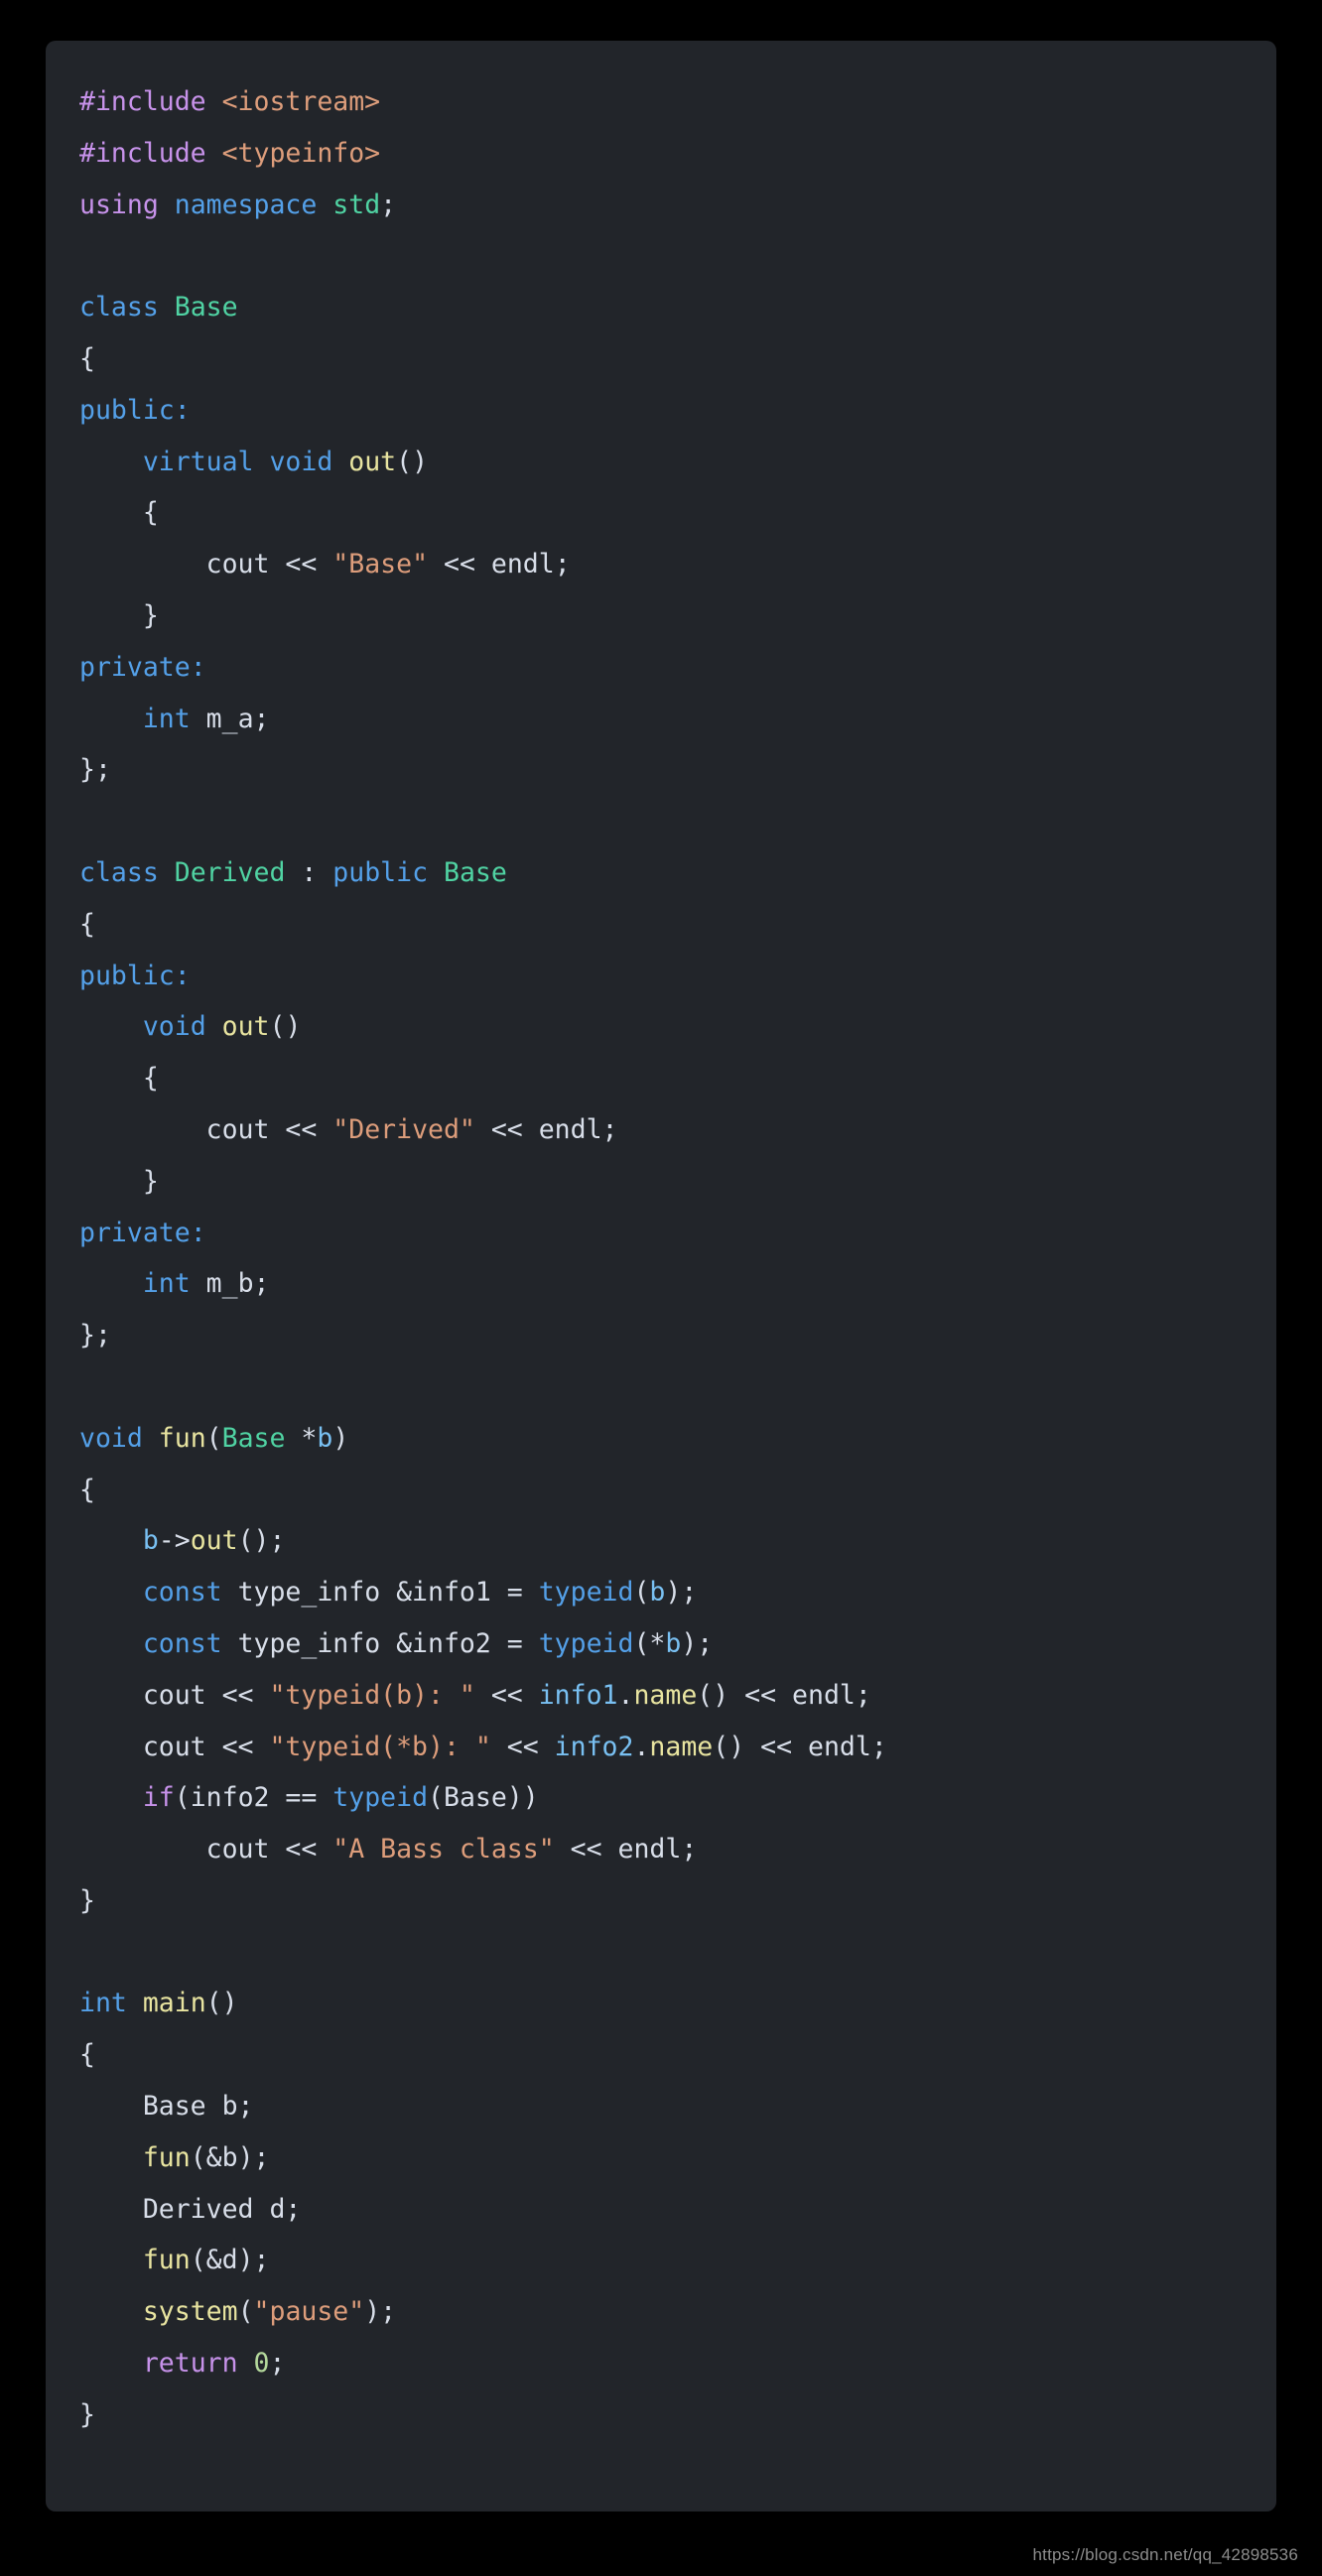 The image size is (1322, 2576). I want to click on code-line: int m_b;, so click(661, 1284).